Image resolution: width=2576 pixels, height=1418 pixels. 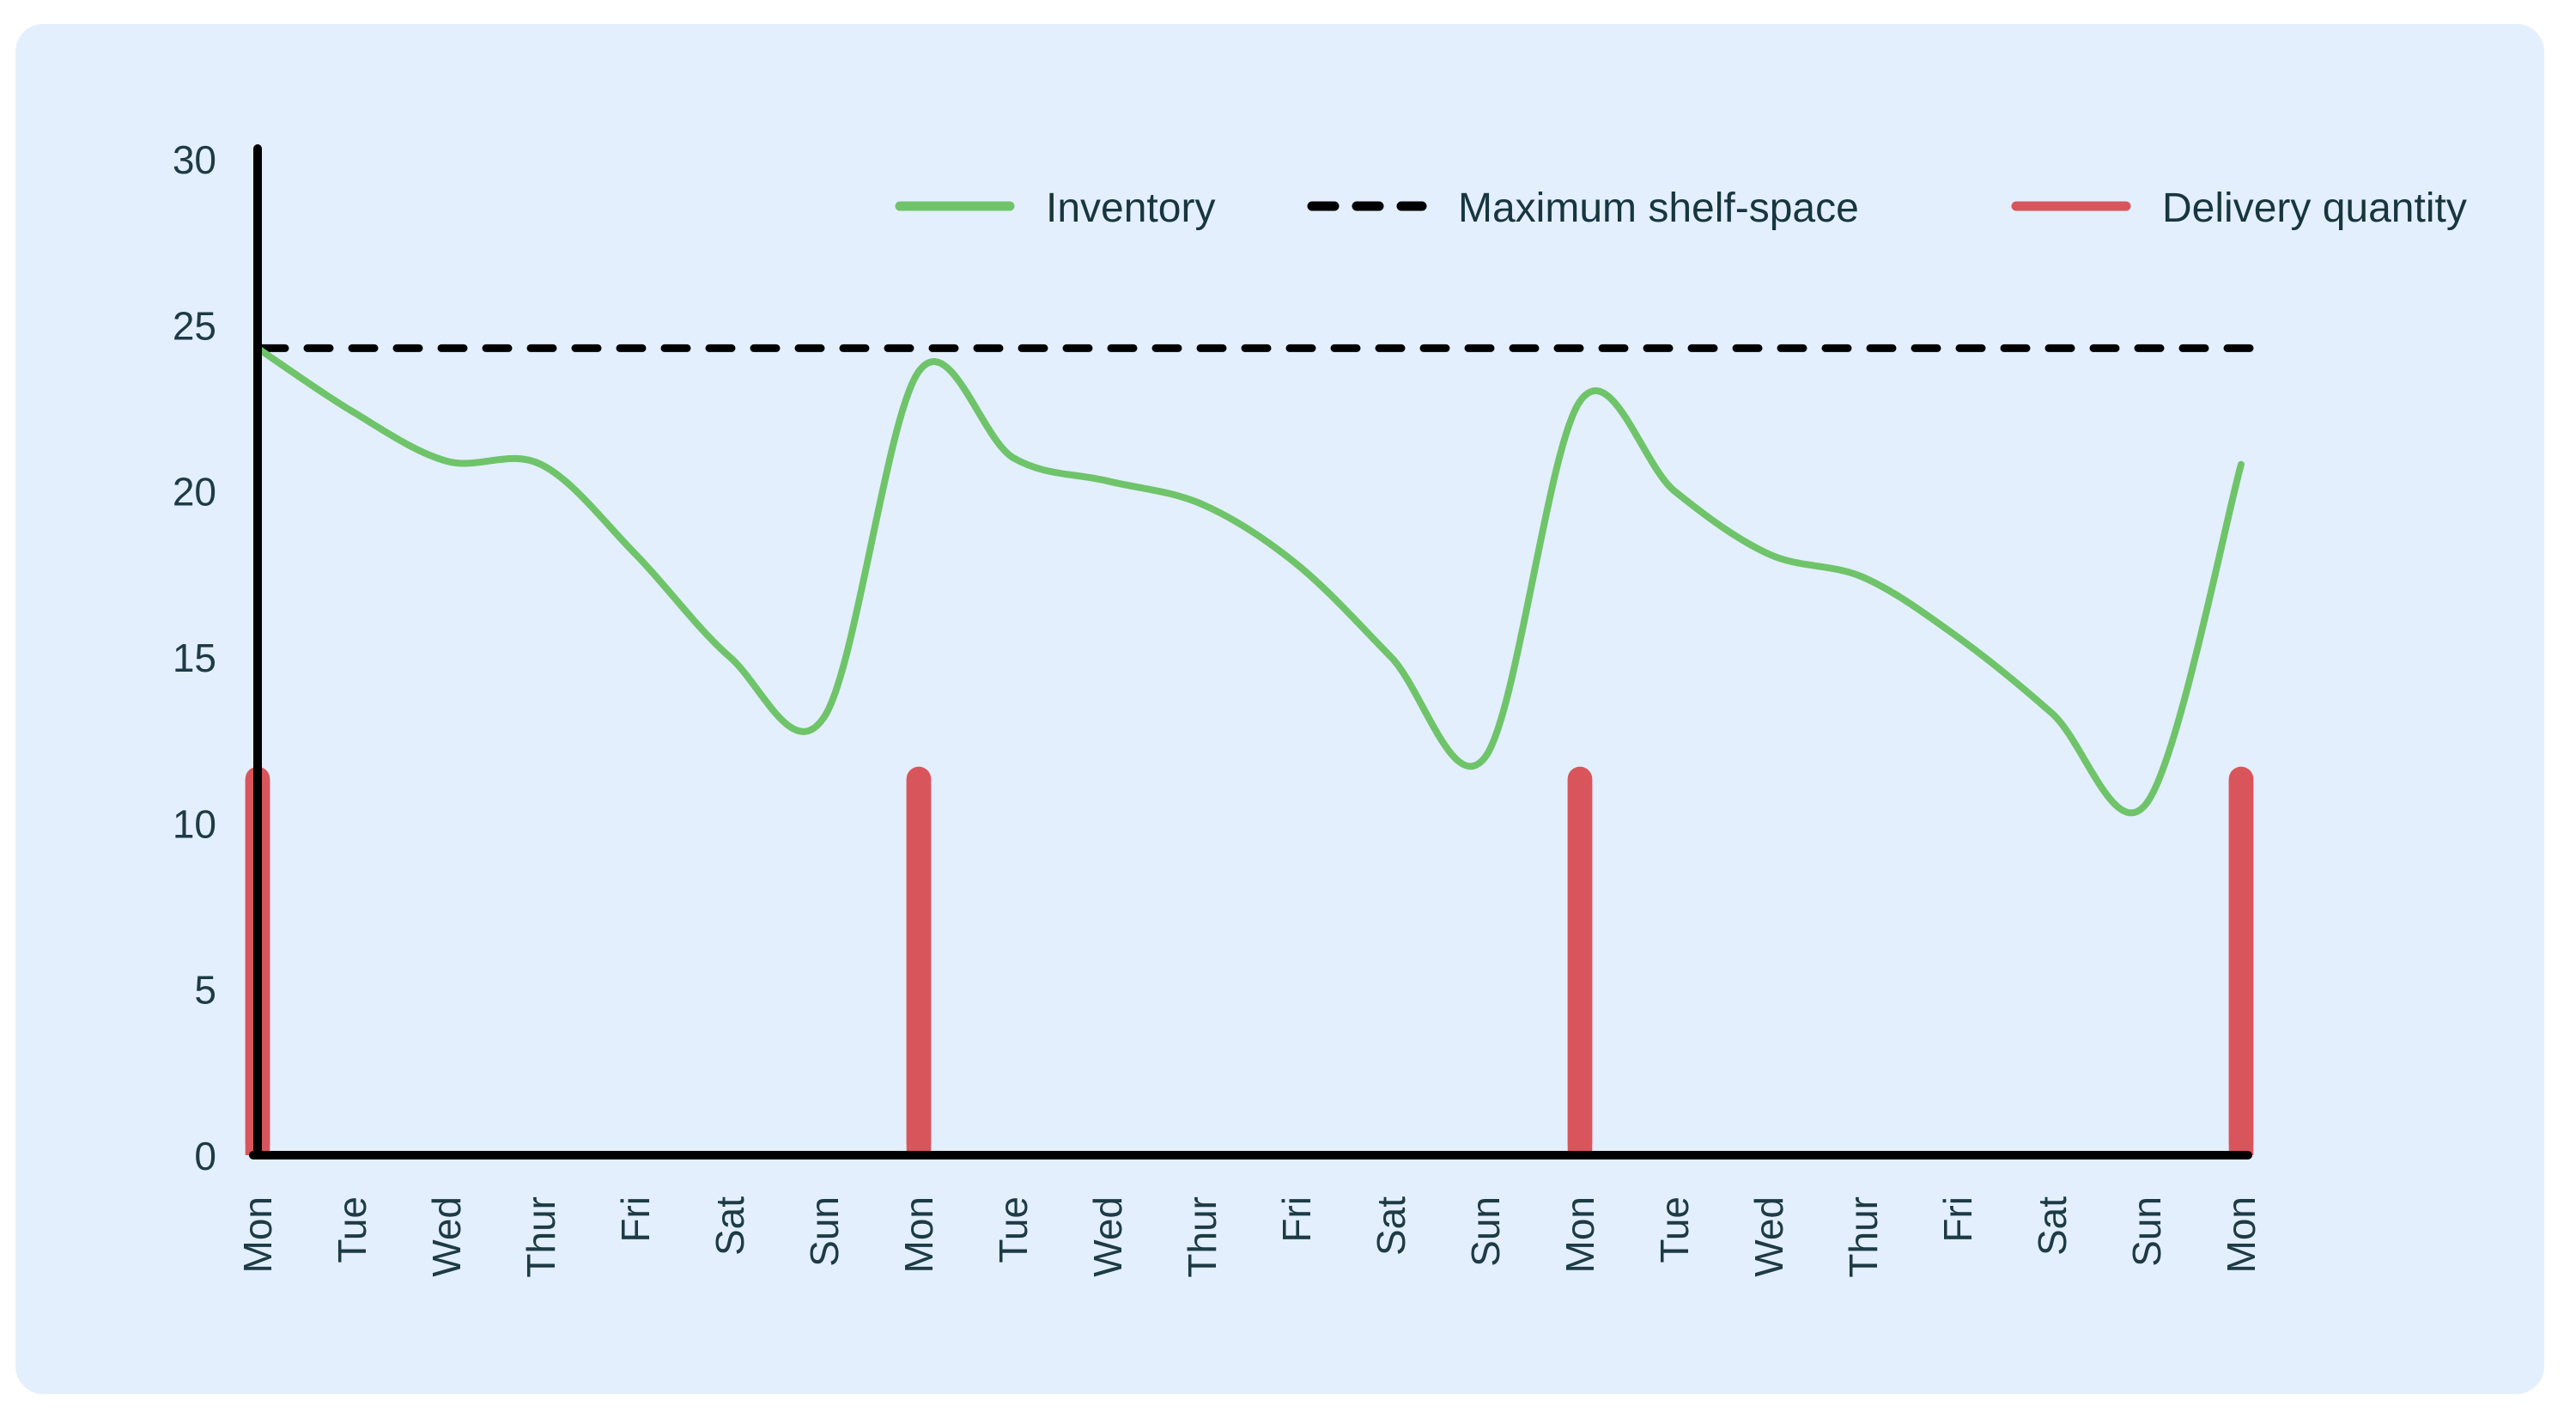 What do you see at coordinates (2314, 209) in the screenshot?
I see `legend-label: Delivery quantity` at bounding box center [2314, 209].